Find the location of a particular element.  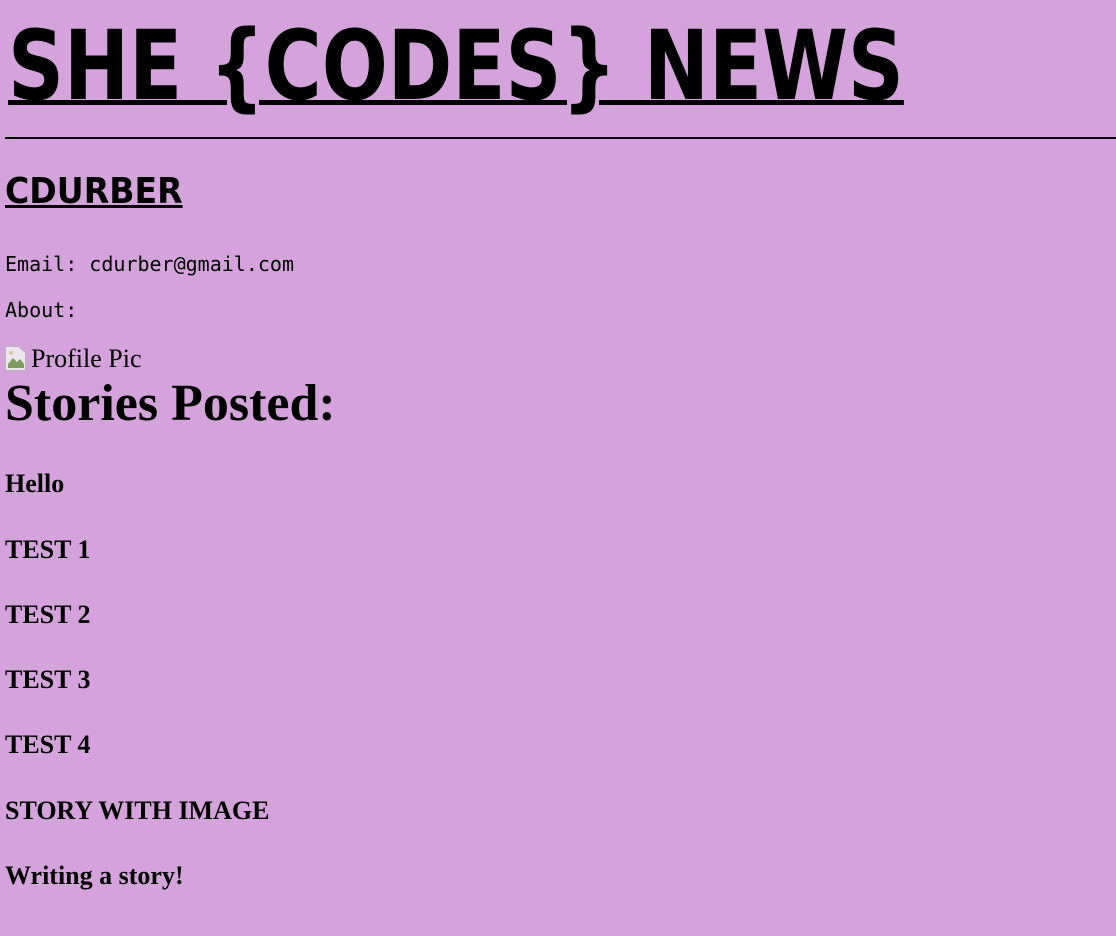

about-label: About: is located at coordinates (41, 310).